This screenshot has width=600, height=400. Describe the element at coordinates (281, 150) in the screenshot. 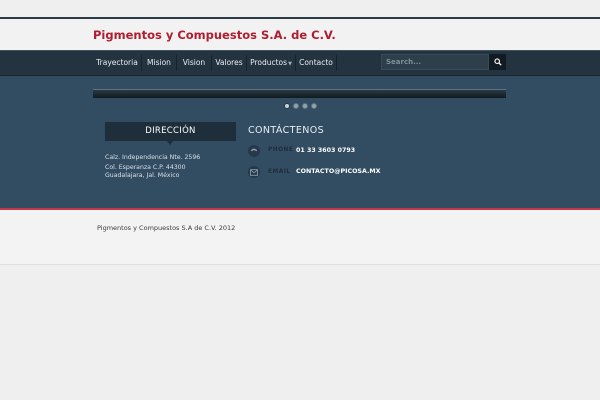

I see `phone-label: PHONE` at that location.